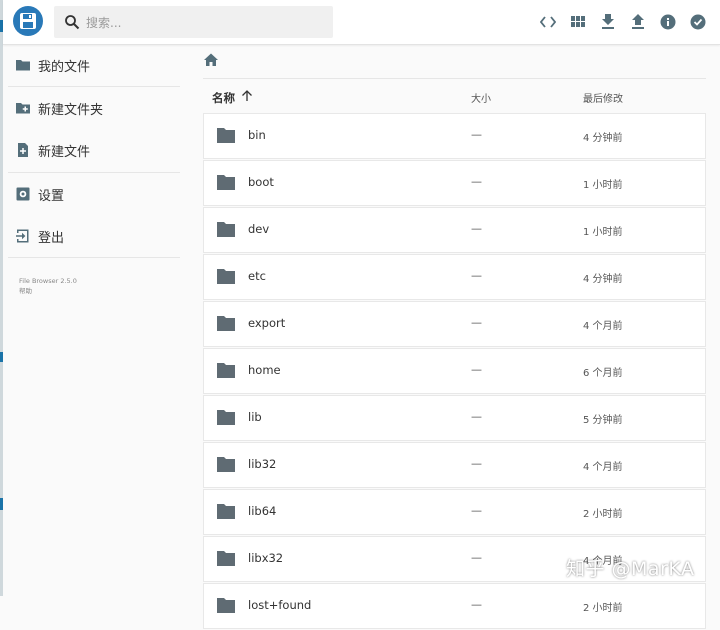 The width and height of the screenshot is (720, 630). What do you see at coordinates (247, 95) in the screenshot?
I see `sort-arrow-up-icon` at bounding box center [247, 95].